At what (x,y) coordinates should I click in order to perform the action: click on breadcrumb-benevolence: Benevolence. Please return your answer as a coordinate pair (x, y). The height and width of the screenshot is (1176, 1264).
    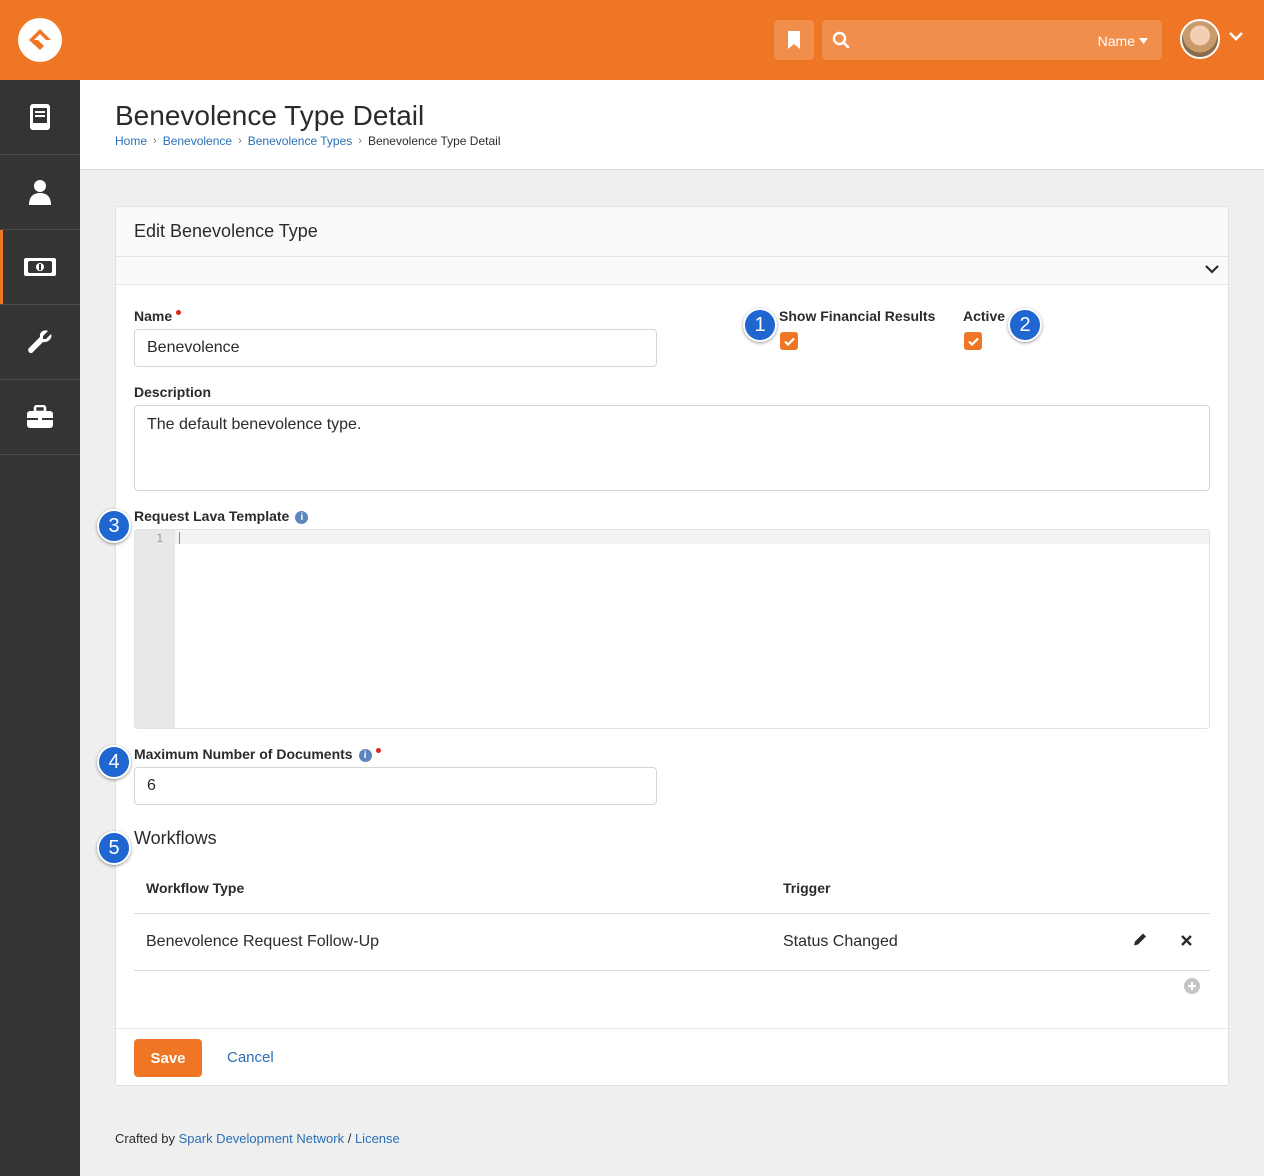
    Looking at the image, I should click on (197, 141).